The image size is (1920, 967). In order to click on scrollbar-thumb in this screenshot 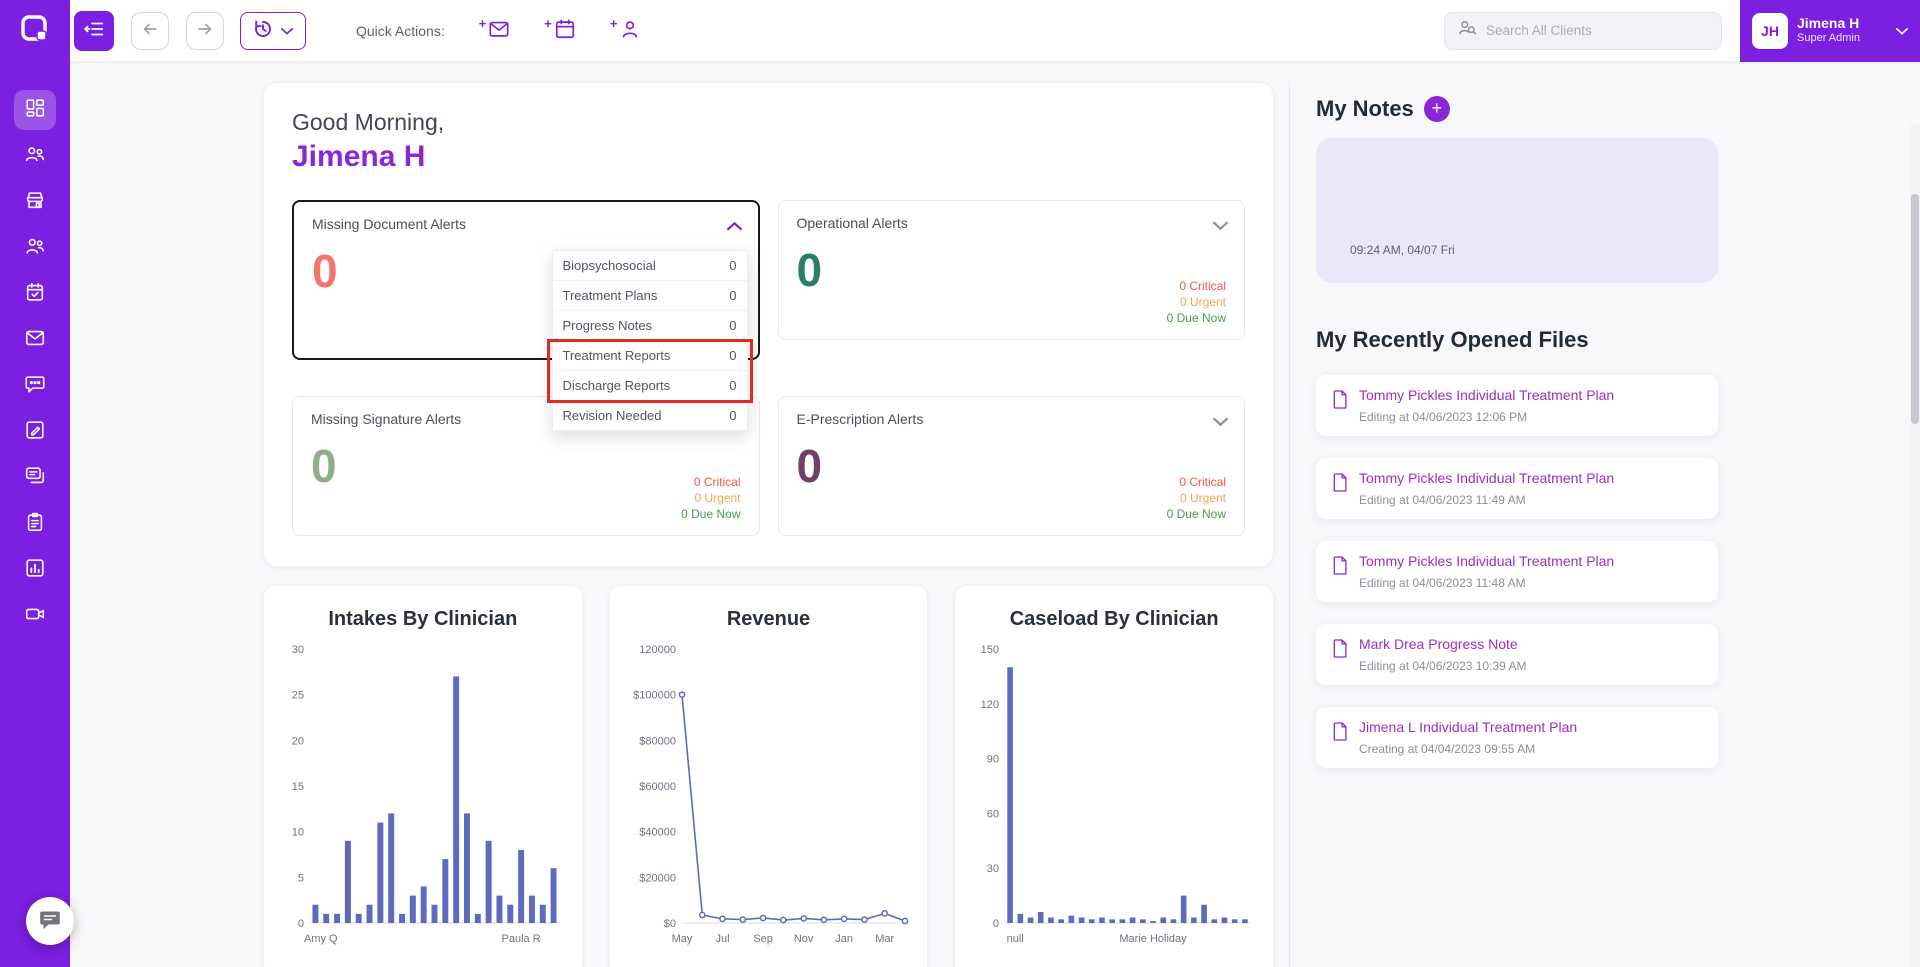, I will do `click(1915, 309)`.